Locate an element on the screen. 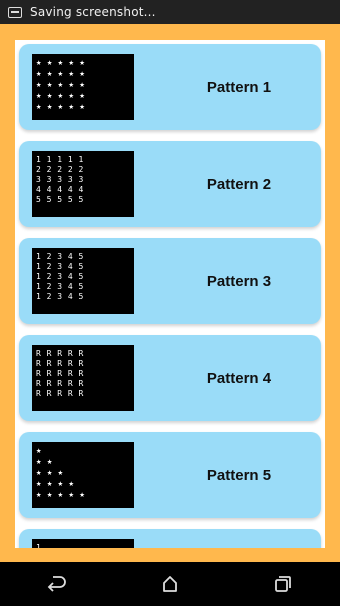 This screenshot has width=340, height=606. pattern-title: Pattern 5 is located at coordinates (239, 475).